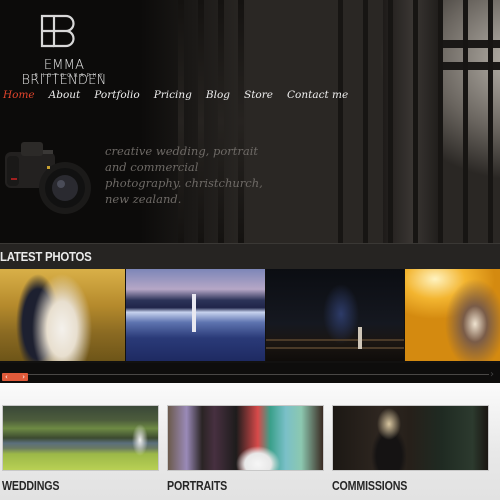  What do you see at coordinates (410, 438) in the screenshot?
I see `category-commissions-image` at bounding box center [410, 438].